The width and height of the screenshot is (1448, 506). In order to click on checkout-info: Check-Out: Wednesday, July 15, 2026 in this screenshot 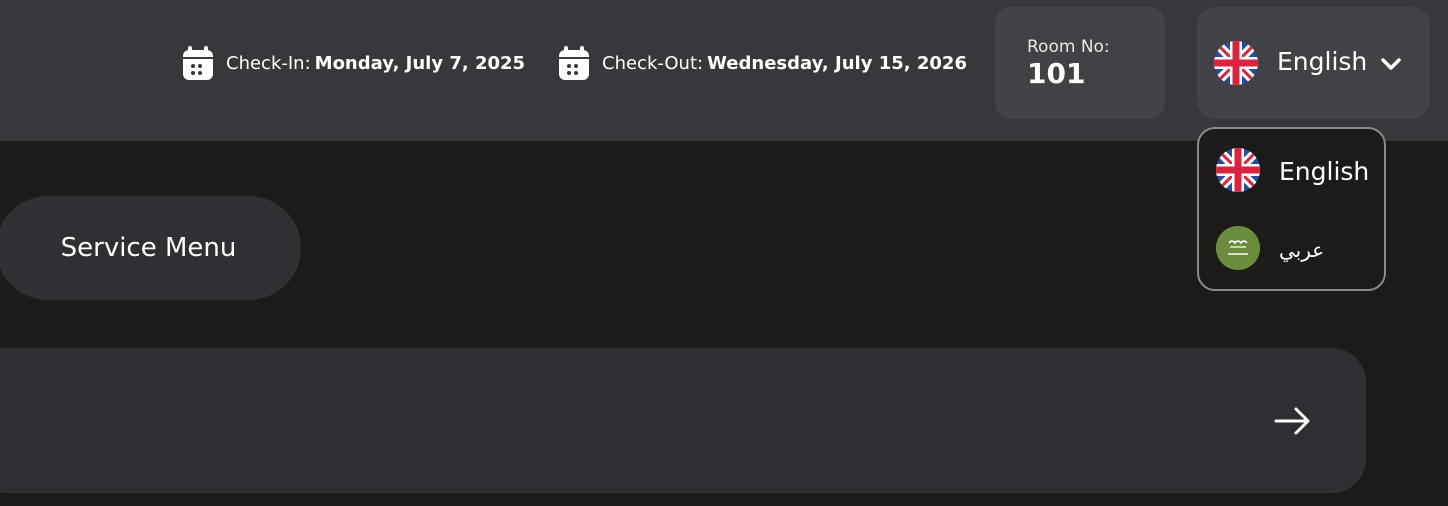, I will do `click(762, 63)`.